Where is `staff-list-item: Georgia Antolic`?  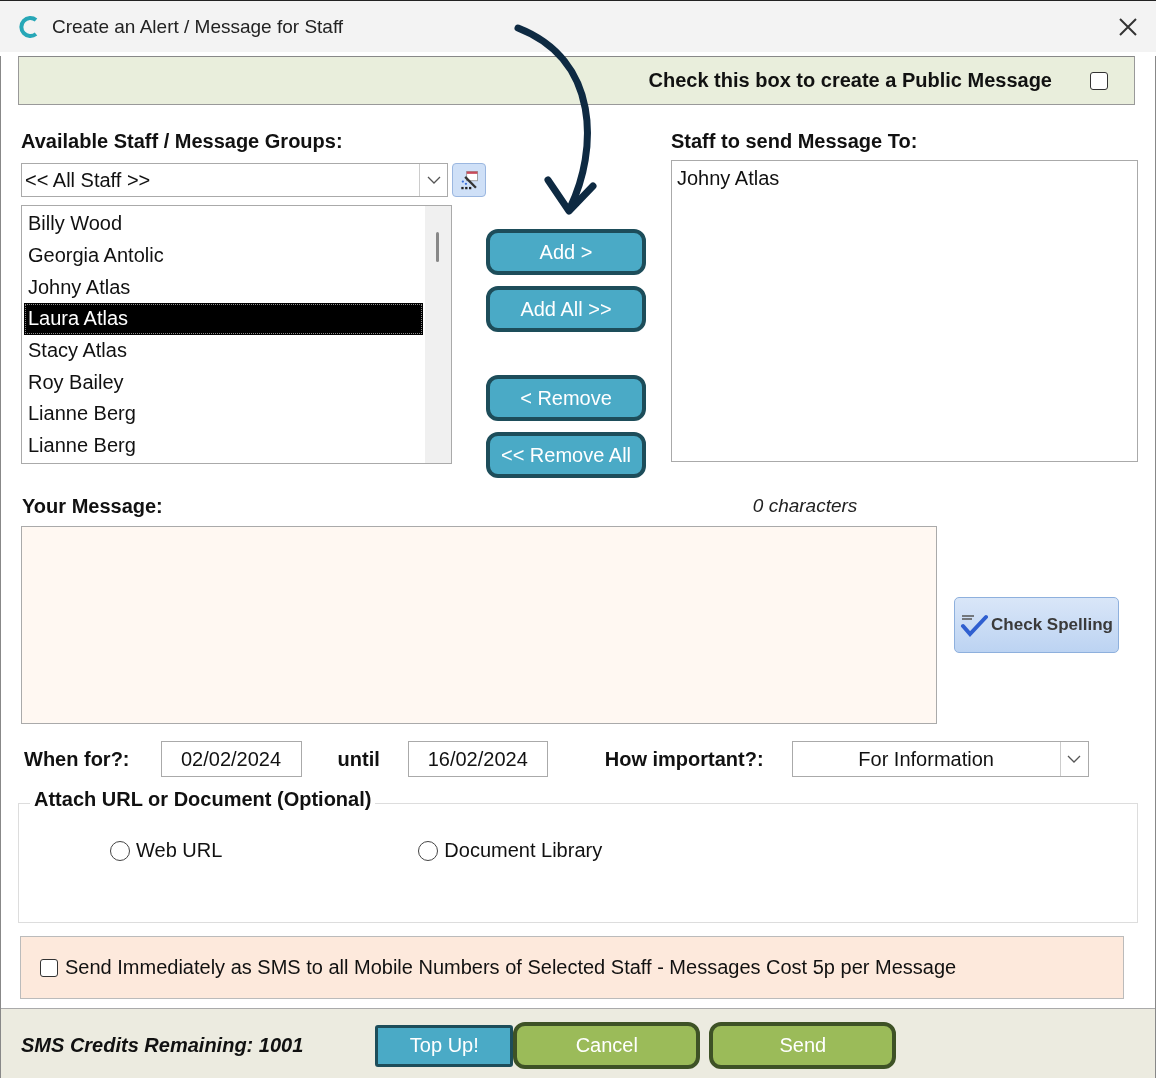 staff-list-item: Georgia Antolic is located at coordinates (223, 255).